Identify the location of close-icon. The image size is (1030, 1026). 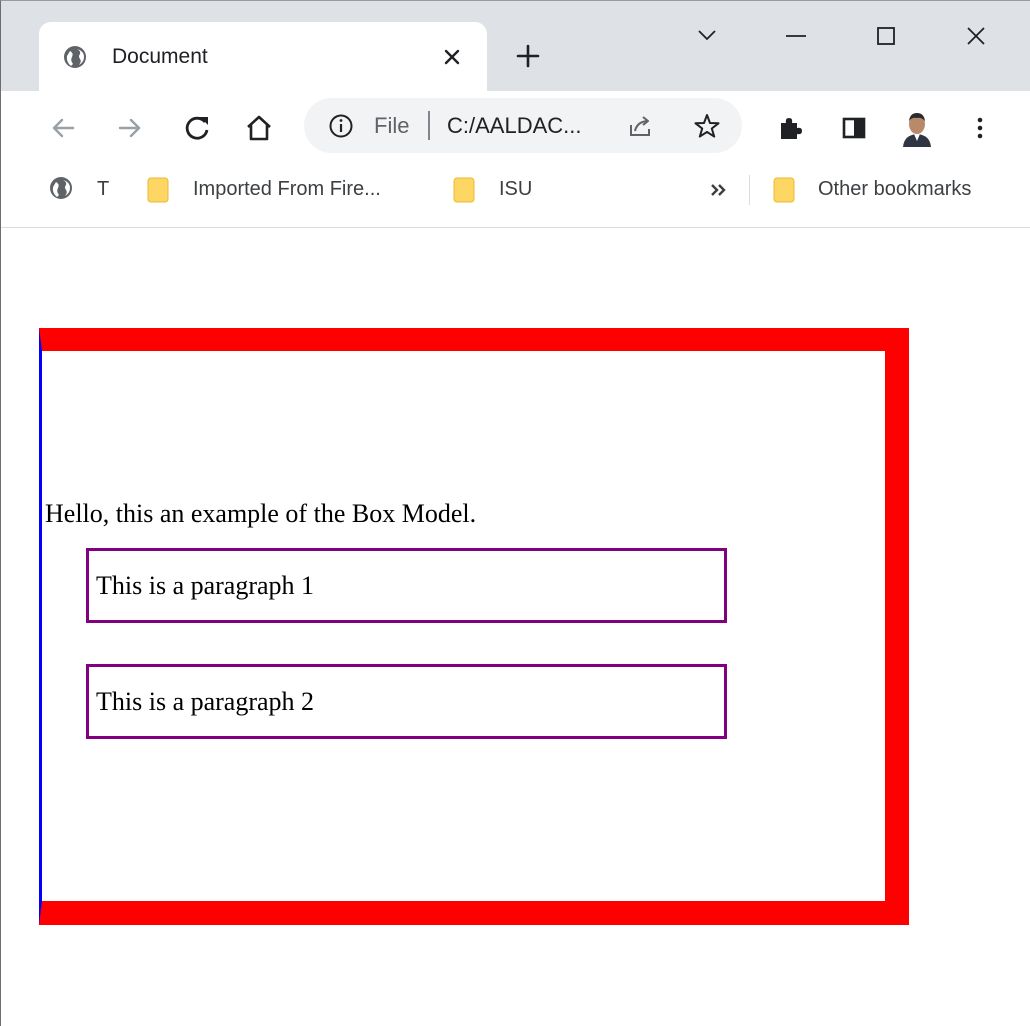
(452, 57).